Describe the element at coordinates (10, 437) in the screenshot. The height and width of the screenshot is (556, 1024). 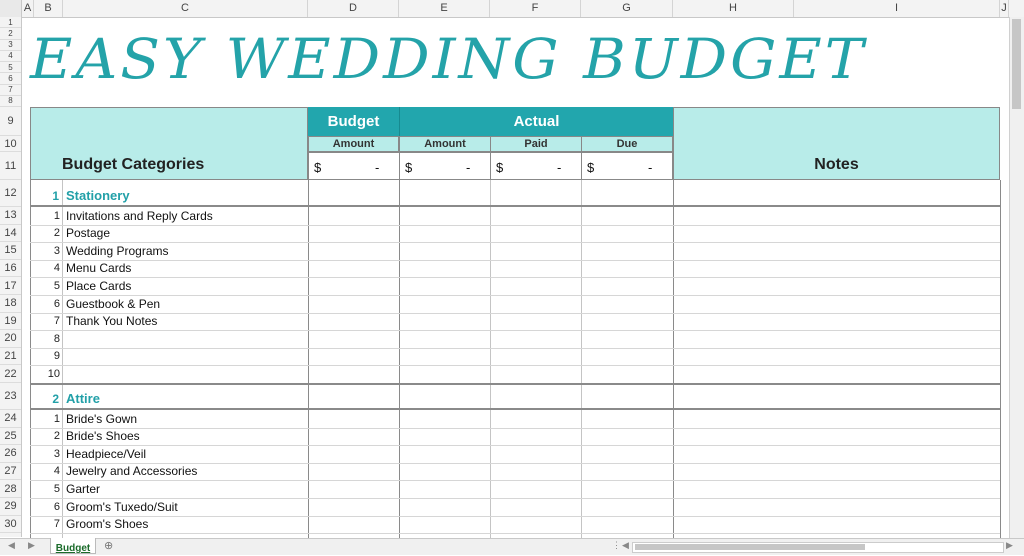
I see `row-header-25: 25` at that location.